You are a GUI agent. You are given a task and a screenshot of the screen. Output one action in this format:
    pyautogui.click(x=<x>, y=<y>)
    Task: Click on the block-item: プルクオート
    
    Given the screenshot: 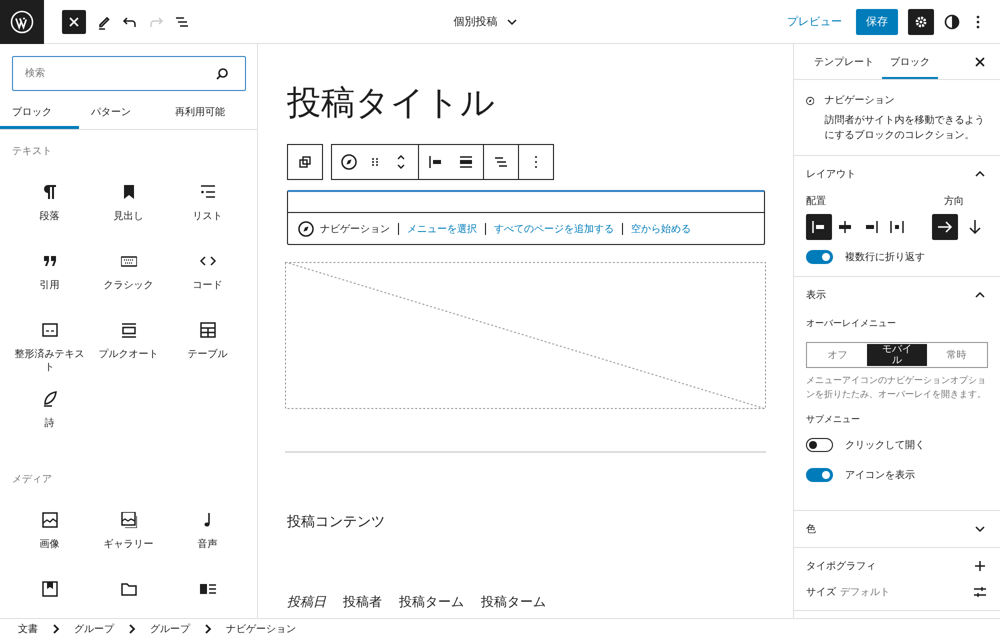 What is the action you would take?
    pyautogui.click(x=128, y=344)
    